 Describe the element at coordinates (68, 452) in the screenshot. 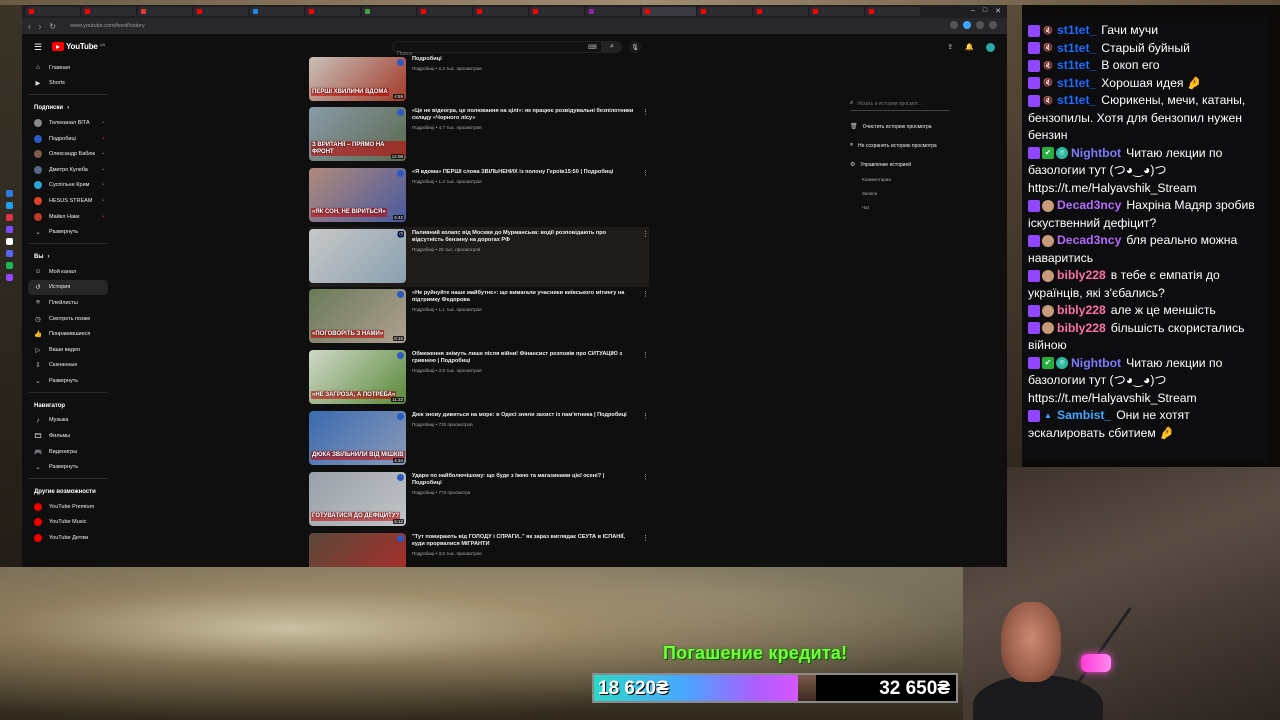

I see `sidebar-item: 🎮 Видеоигры` at that location.